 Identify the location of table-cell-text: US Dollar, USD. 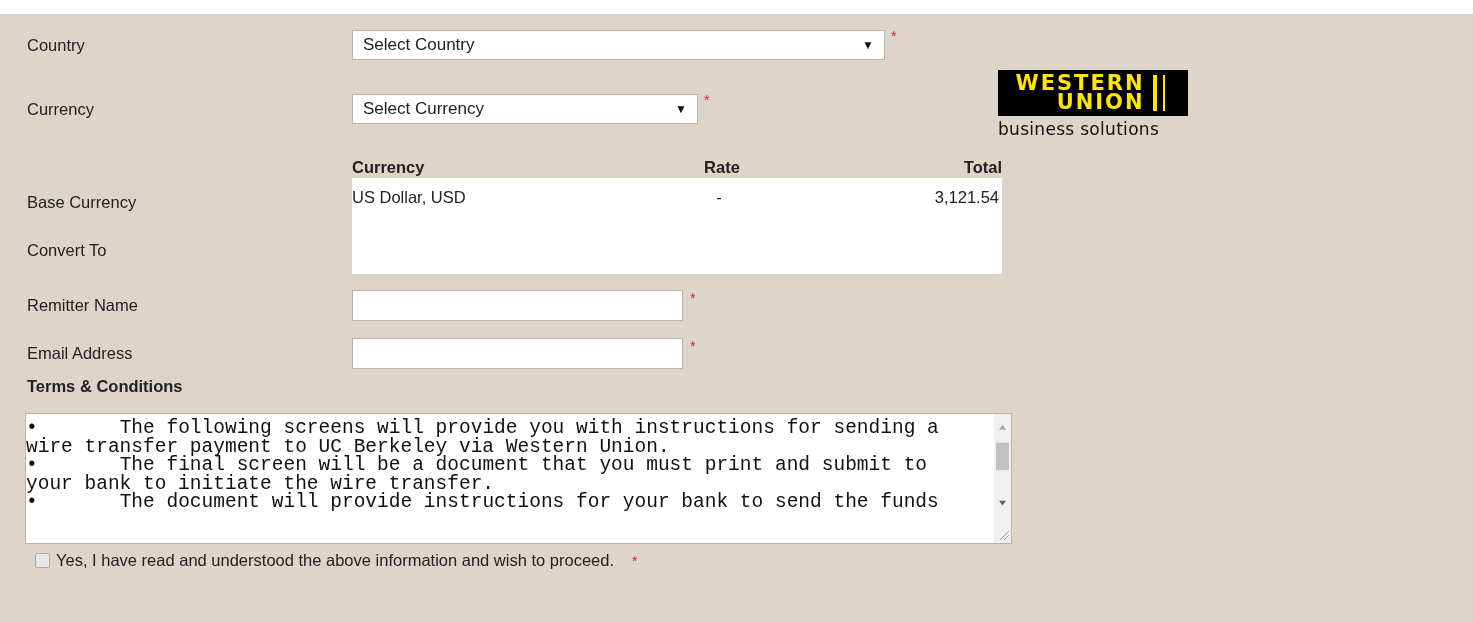
(409, 197).